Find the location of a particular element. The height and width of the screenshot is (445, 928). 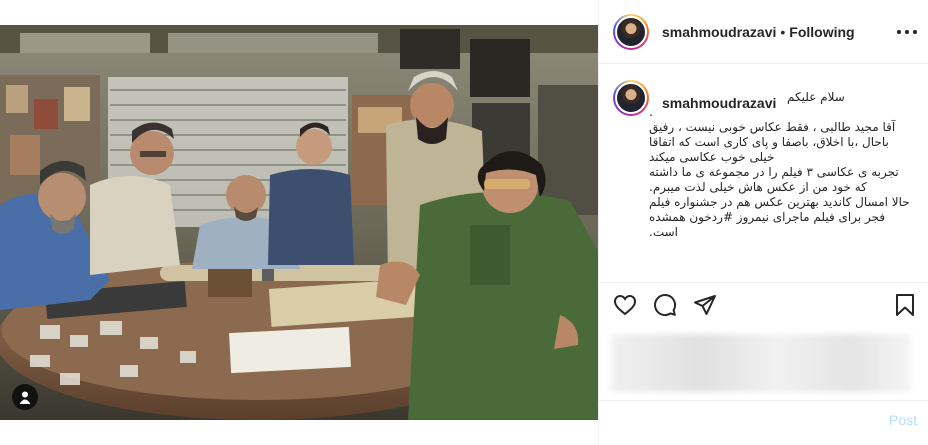

caption-line: . is located at coordinates (651, 112).